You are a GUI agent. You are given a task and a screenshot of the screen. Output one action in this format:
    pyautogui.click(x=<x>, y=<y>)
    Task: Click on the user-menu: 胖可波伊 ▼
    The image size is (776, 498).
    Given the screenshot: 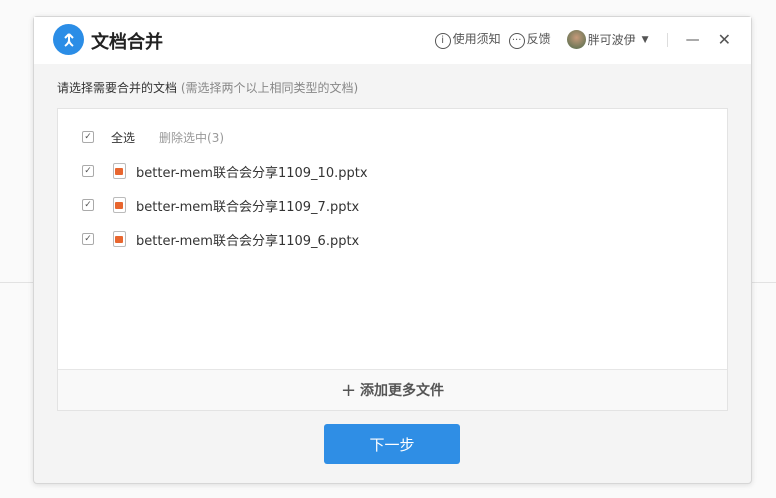 What is the action you would take?
    pyautogui.click(x=607, y=39)
    